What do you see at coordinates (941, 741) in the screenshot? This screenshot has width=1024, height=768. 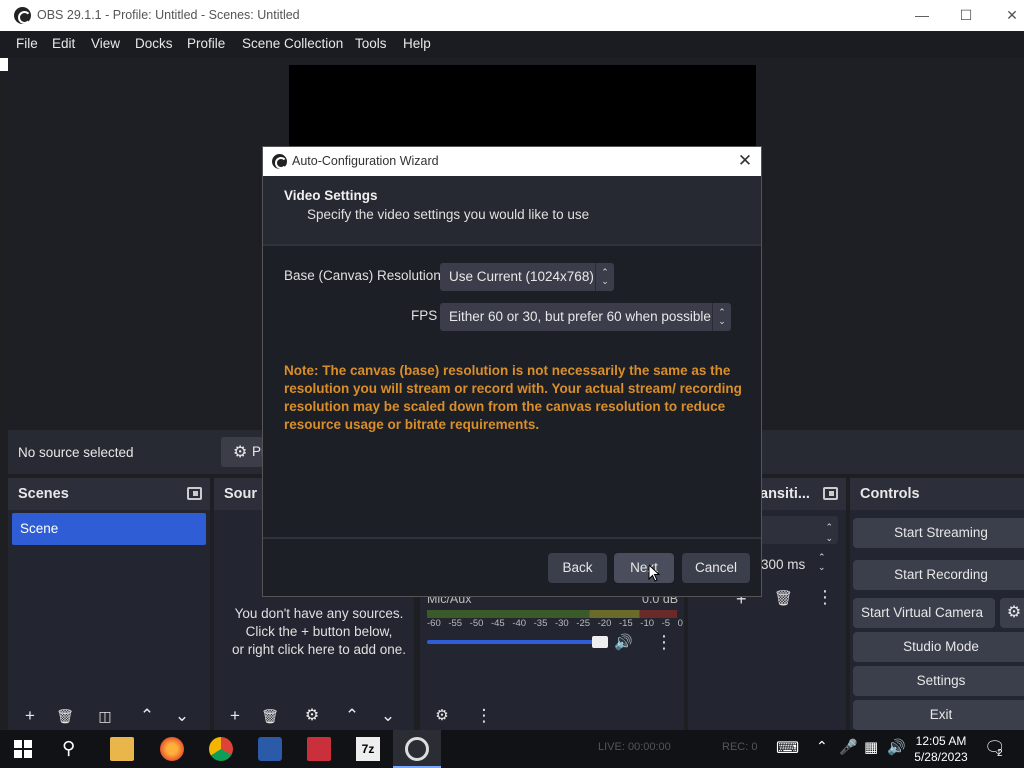 I see `clock-time: 12:05 AM` at bounding box center [941, 741].